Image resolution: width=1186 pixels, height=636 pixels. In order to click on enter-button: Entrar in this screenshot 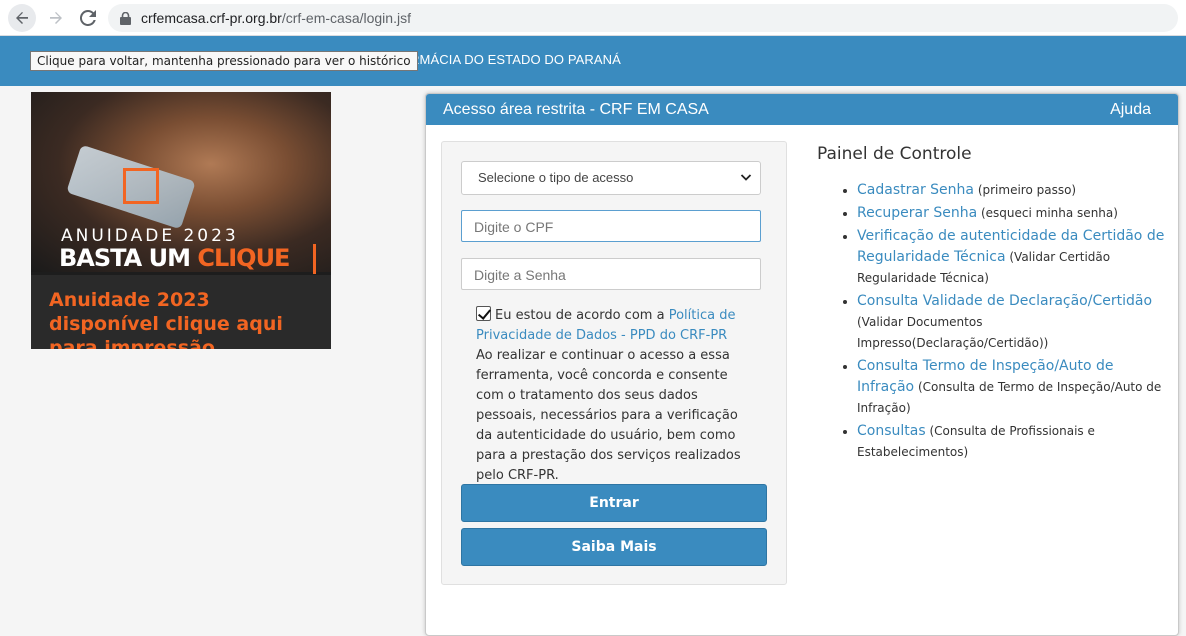, I will do `click(614, 503)`.